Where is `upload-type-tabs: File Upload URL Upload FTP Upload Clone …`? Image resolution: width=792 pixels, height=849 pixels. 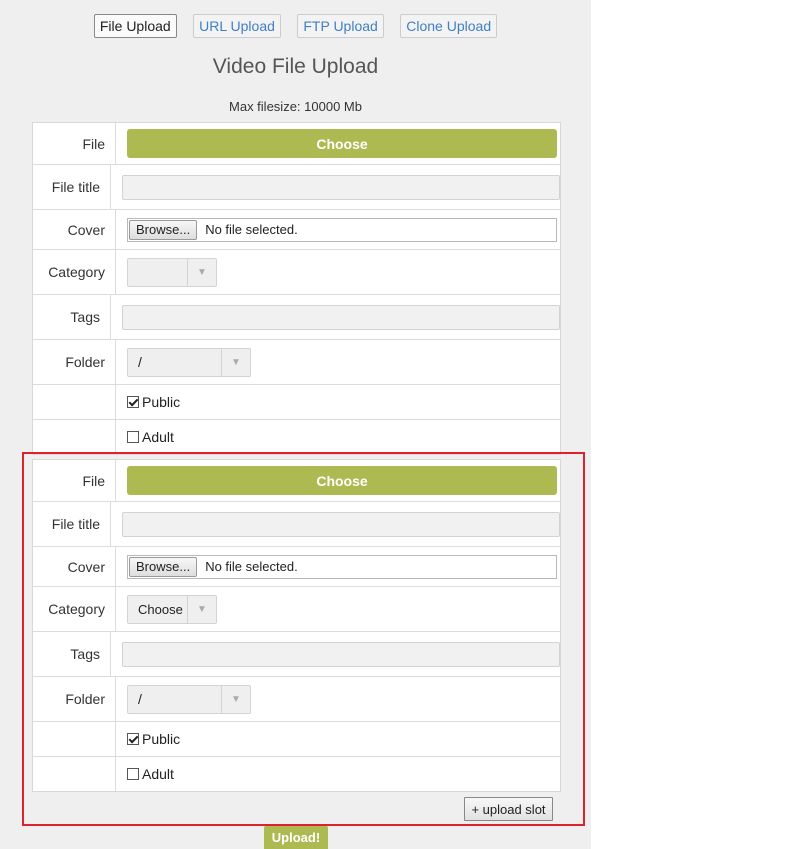 upload-type-tabs: File Upload URL Upload FTP Upload Clone … is located at coordinates (295, 26).